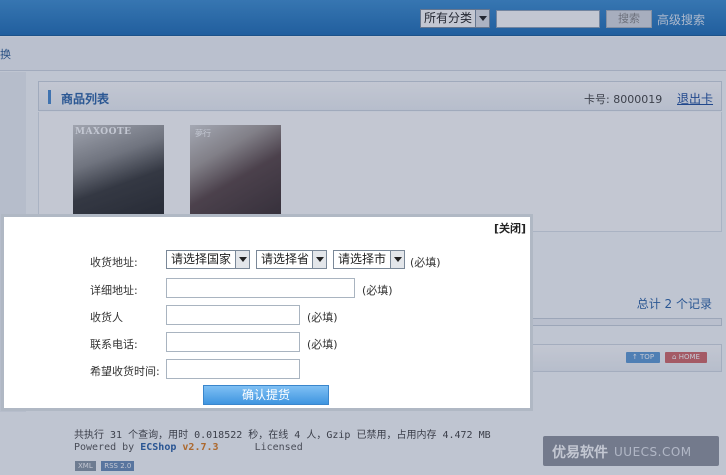 This screenshot has width=726, height=475. Describe the element at coordinates (125, 371) in the screenshot. I see `delivery-time-label: 希望收货时间:` at that location.